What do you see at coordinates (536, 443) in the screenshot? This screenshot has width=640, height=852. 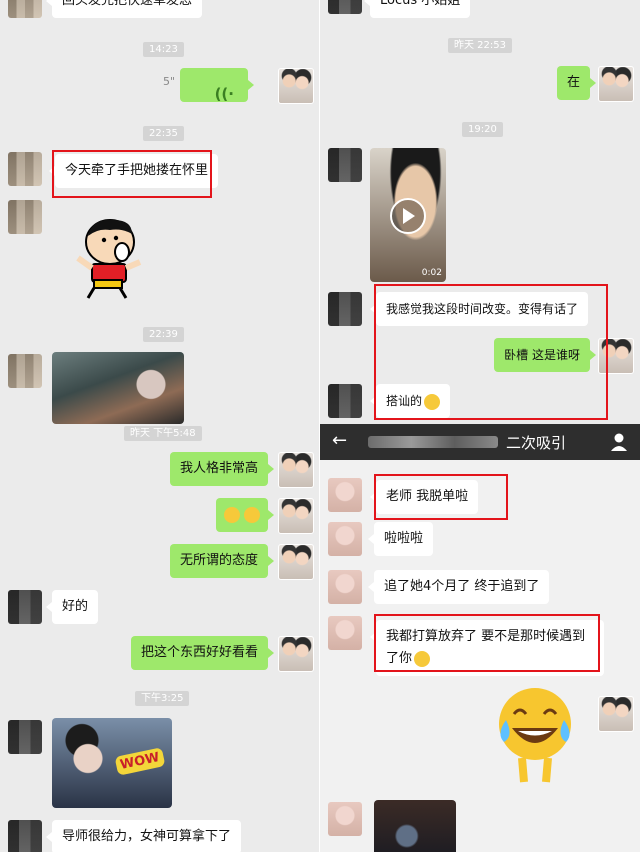 I see `chat-title: 二次吸引` at bounding box center [536, 443].